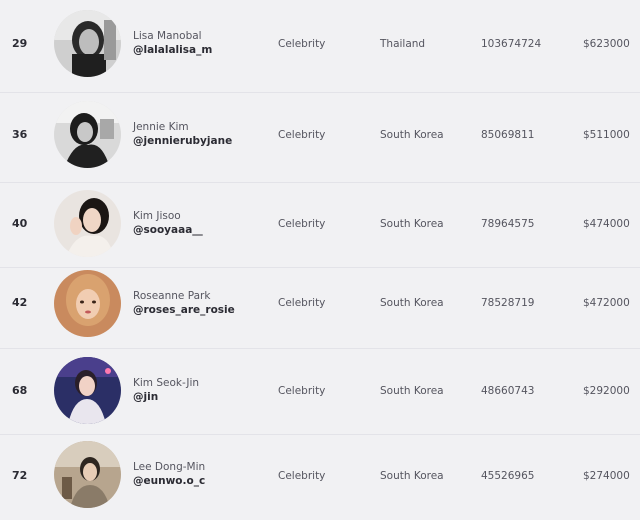  Describe the element at coordinates (20, 475) in the screenshot. I see `rank-number: 72` at that location.